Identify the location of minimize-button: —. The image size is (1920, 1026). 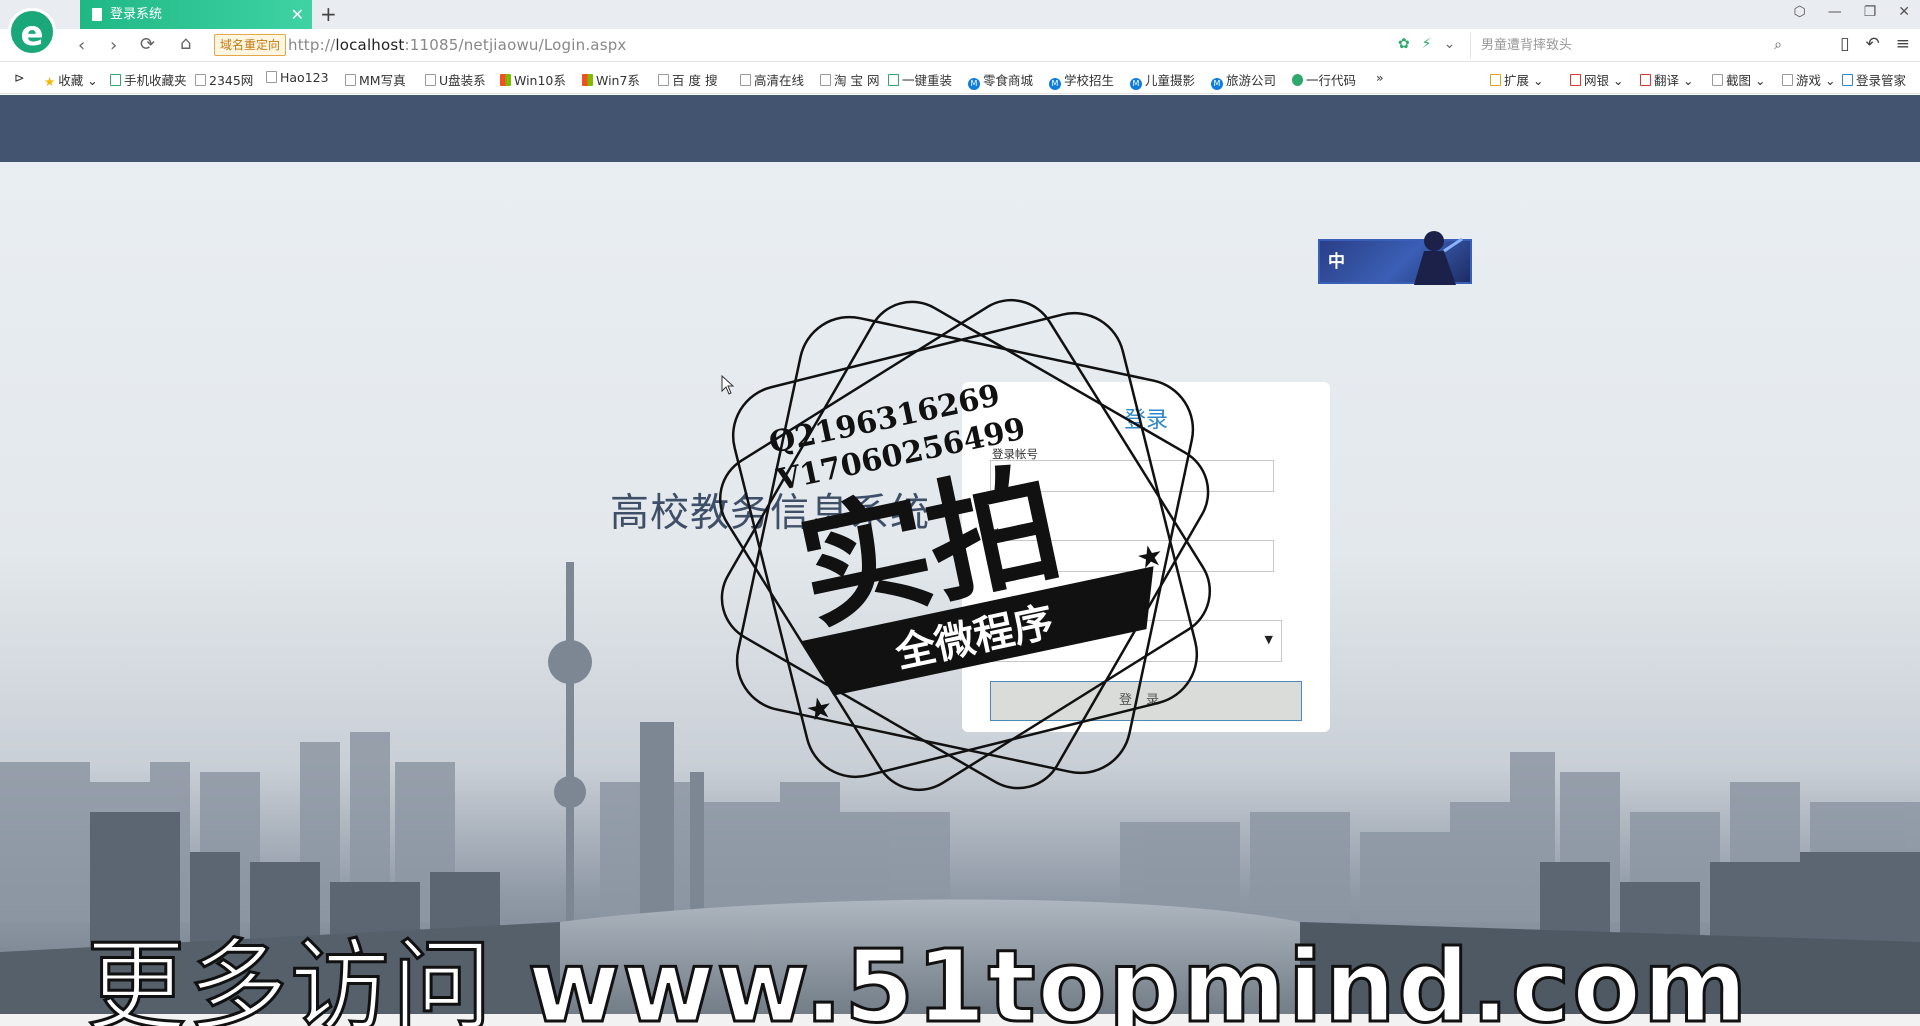
(1835, 12).